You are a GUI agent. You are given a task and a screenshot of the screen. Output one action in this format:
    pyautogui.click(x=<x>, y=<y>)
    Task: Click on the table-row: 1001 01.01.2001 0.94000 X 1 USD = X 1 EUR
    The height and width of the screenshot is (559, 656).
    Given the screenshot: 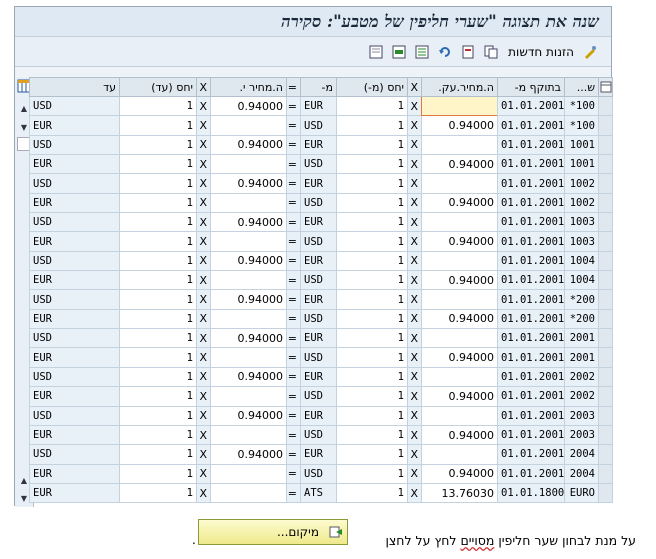 What is the action you would take?
    pyautogui.click(x=321, y=164)
    